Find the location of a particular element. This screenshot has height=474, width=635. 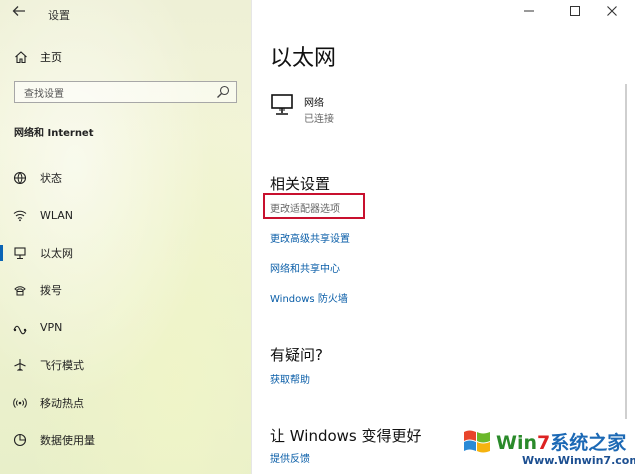

sidebar-item-vpn: VPN is located at coordinates (125, 328).